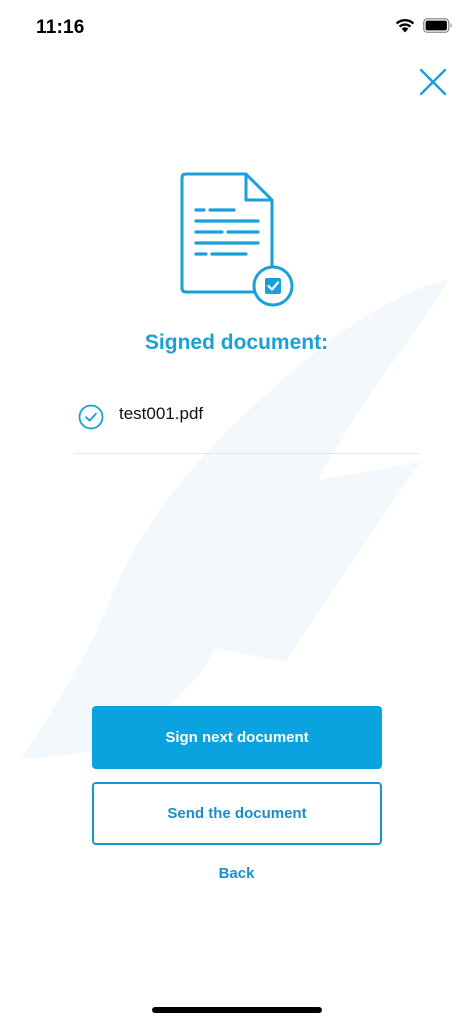 The image size is (473, 1024). What do you see at coordinates (161, 413) in the screenshot?
I see `file-name: test001.pdf` at bounding box center [161, 413].